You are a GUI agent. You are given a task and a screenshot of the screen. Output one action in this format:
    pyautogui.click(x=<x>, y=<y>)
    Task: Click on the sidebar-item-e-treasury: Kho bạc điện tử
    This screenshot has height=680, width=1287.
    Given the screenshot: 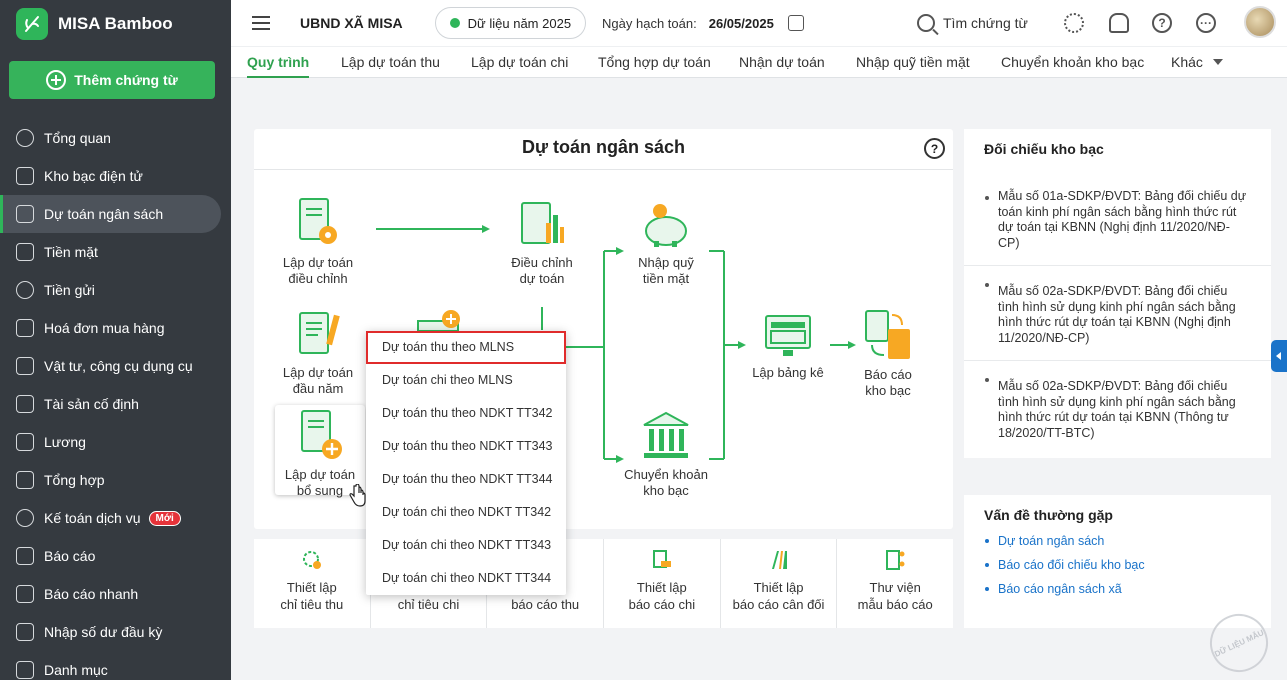 What is the action you would take?
    pyautogui.click(x=115, y=176)
    